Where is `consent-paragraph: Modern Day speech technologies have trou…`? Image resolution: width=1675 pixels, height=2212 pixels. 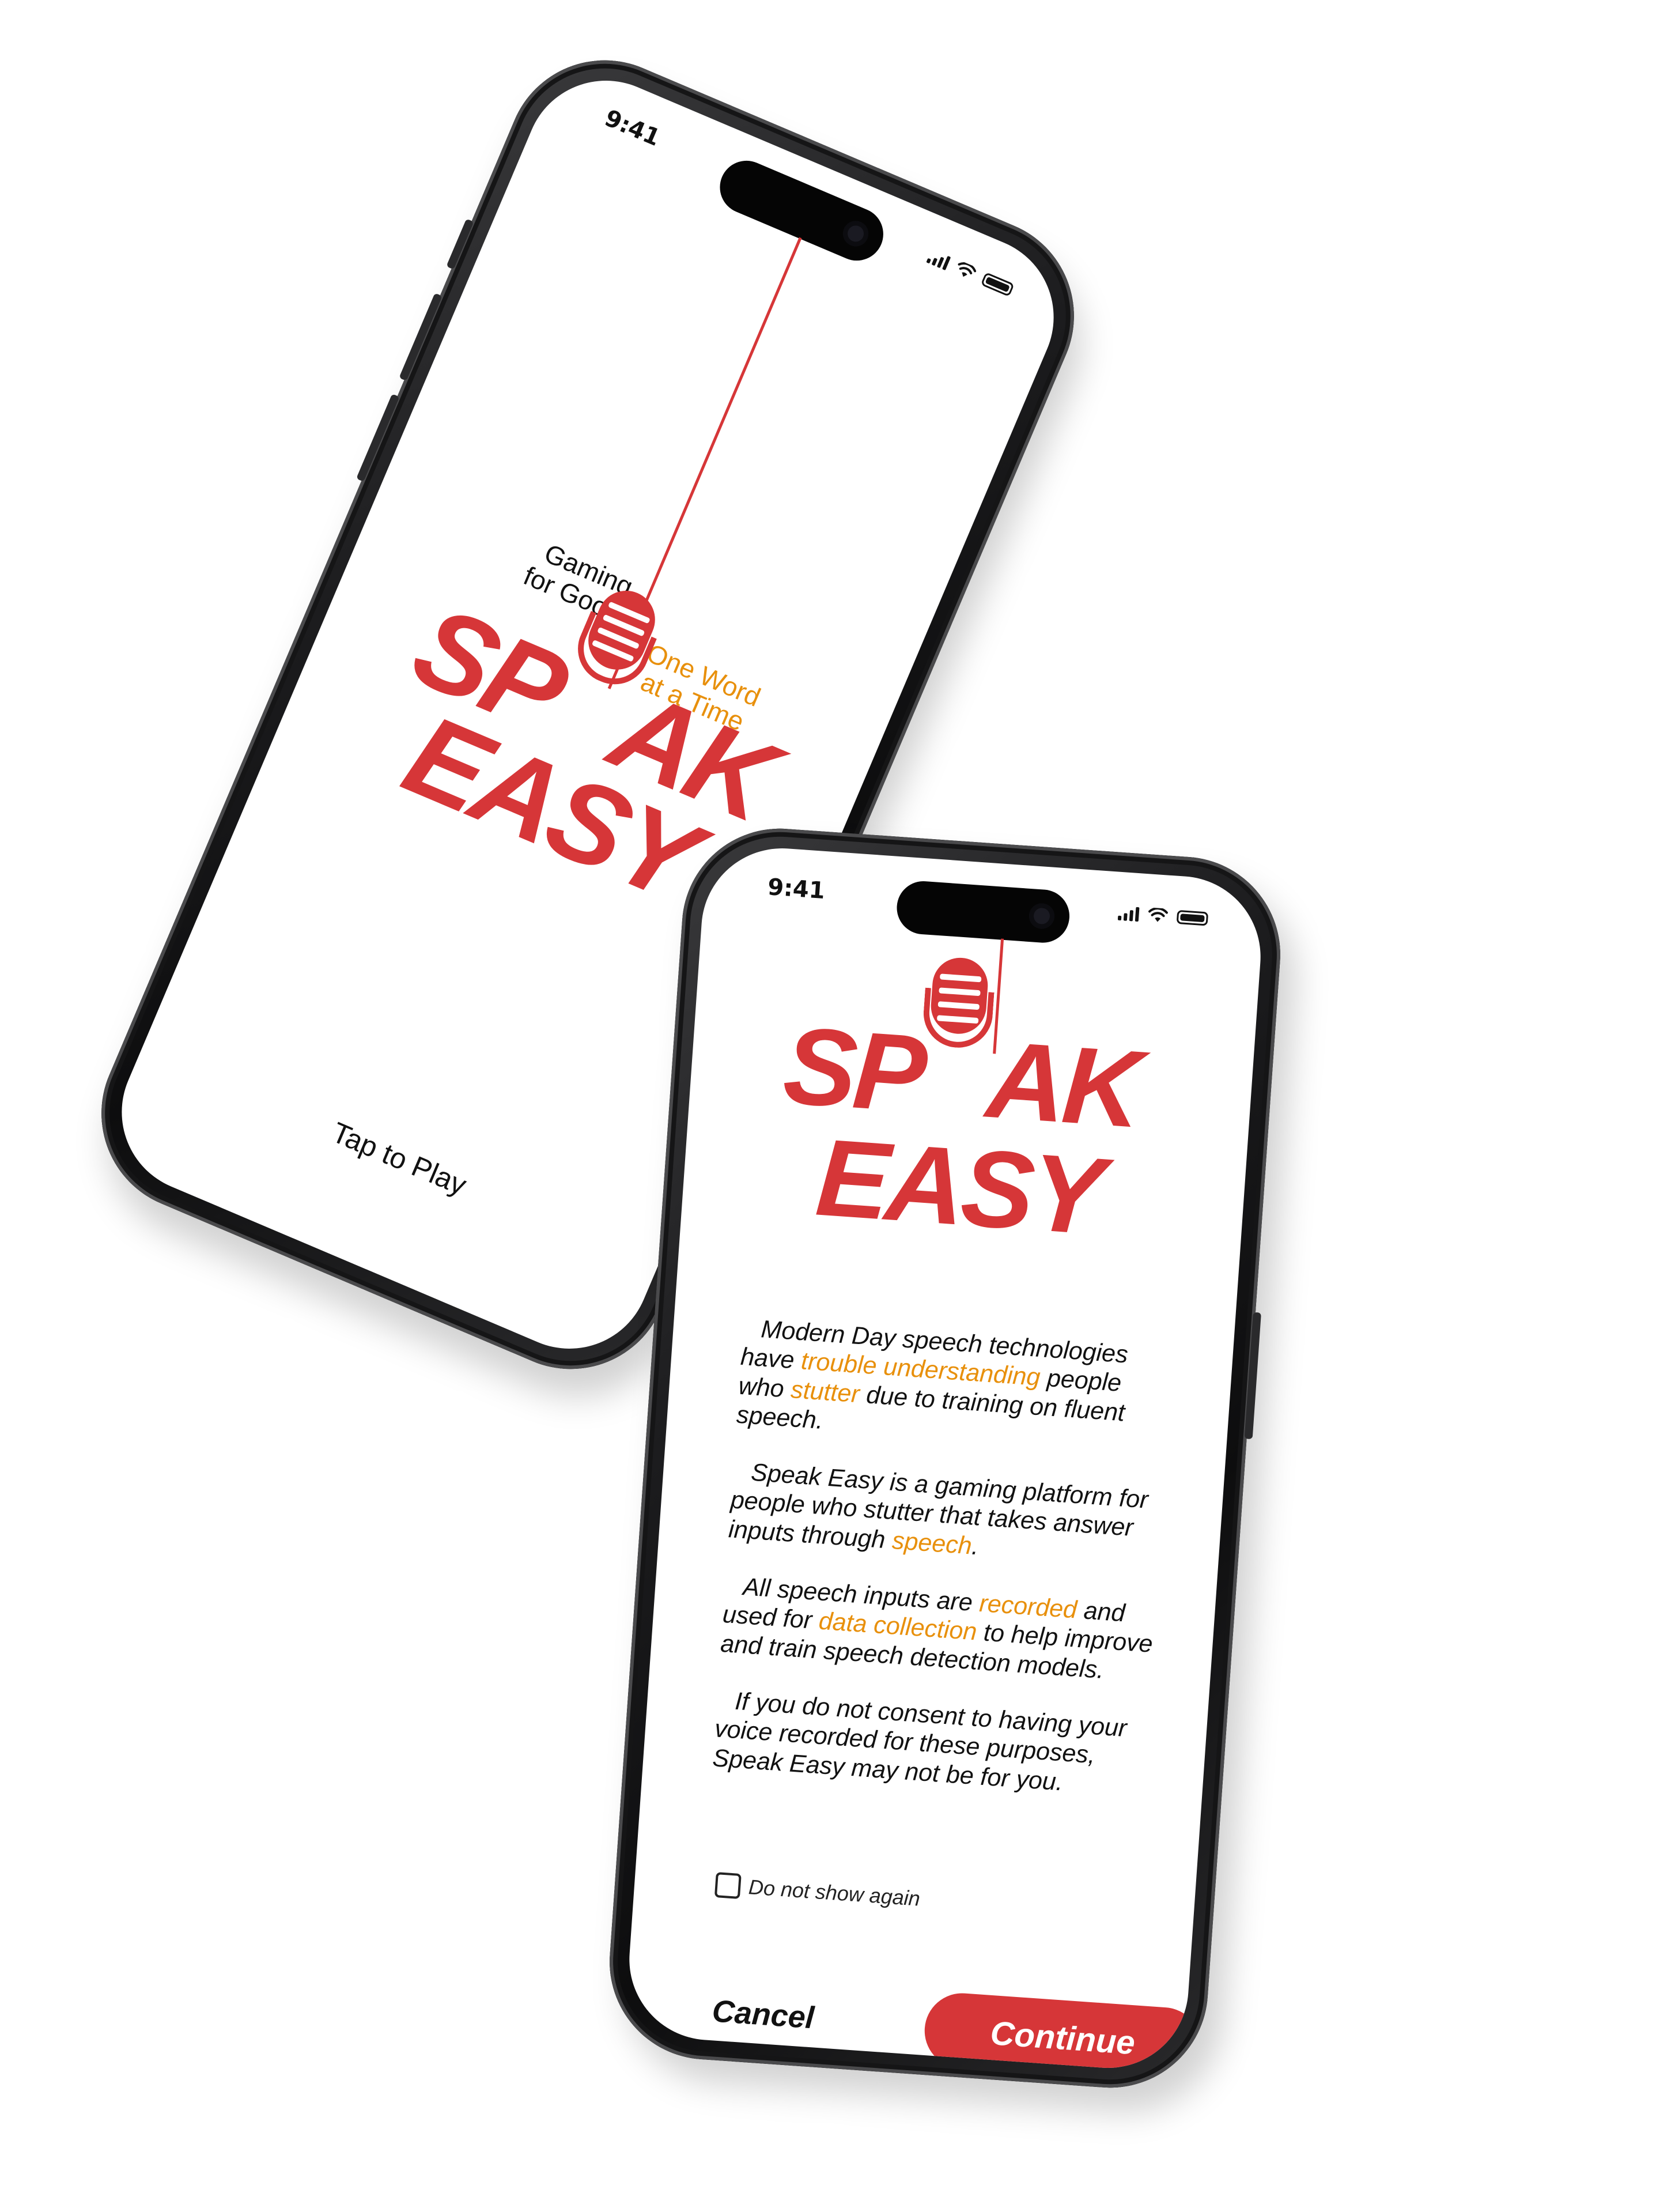
consent-paragraph: Modern Day speech technologies have trou… is located at coordinates (932, 1375).